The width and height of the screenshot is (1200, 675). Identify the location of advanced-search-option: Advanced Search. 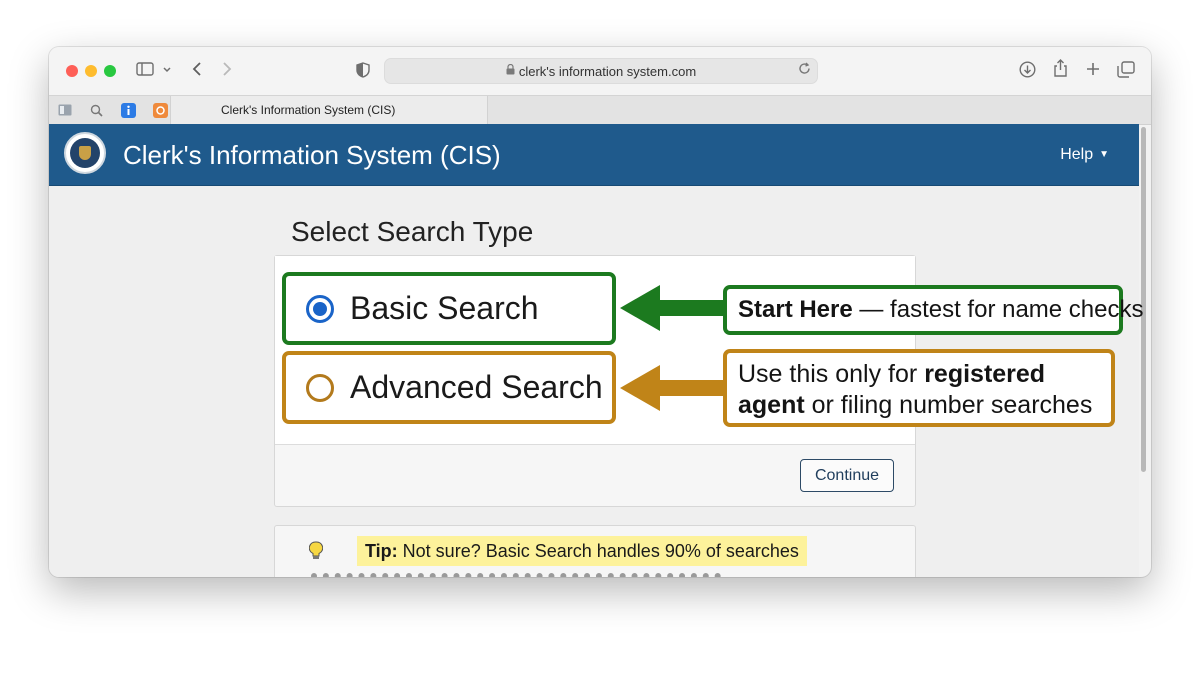
(449, 387).